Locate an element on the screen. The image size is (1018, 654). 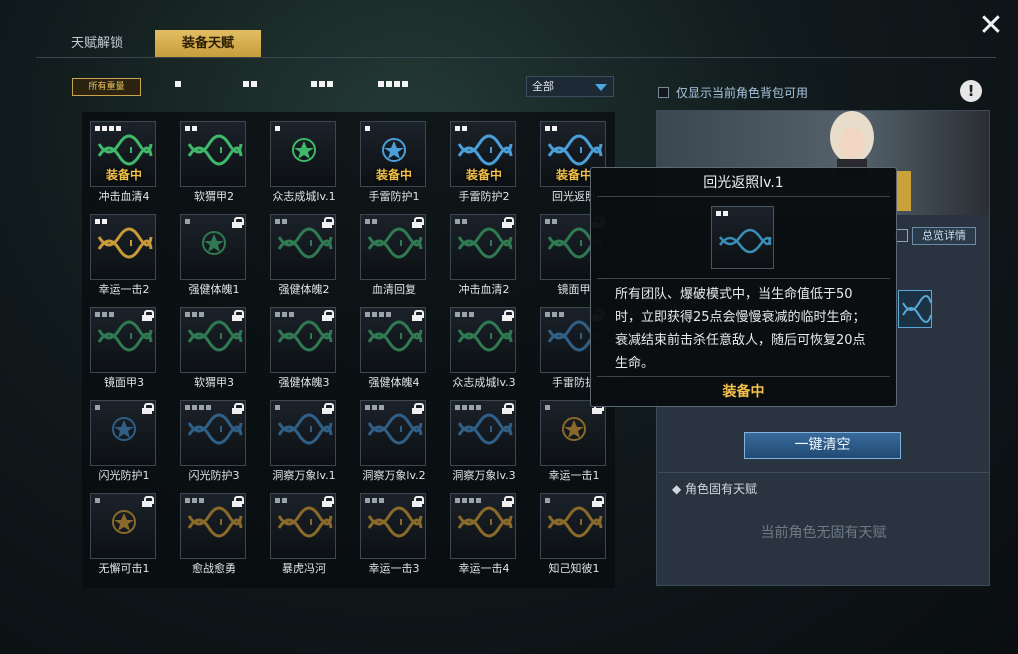
talent-card: 众志成城lv.3 is located at coordinates (483, 348).